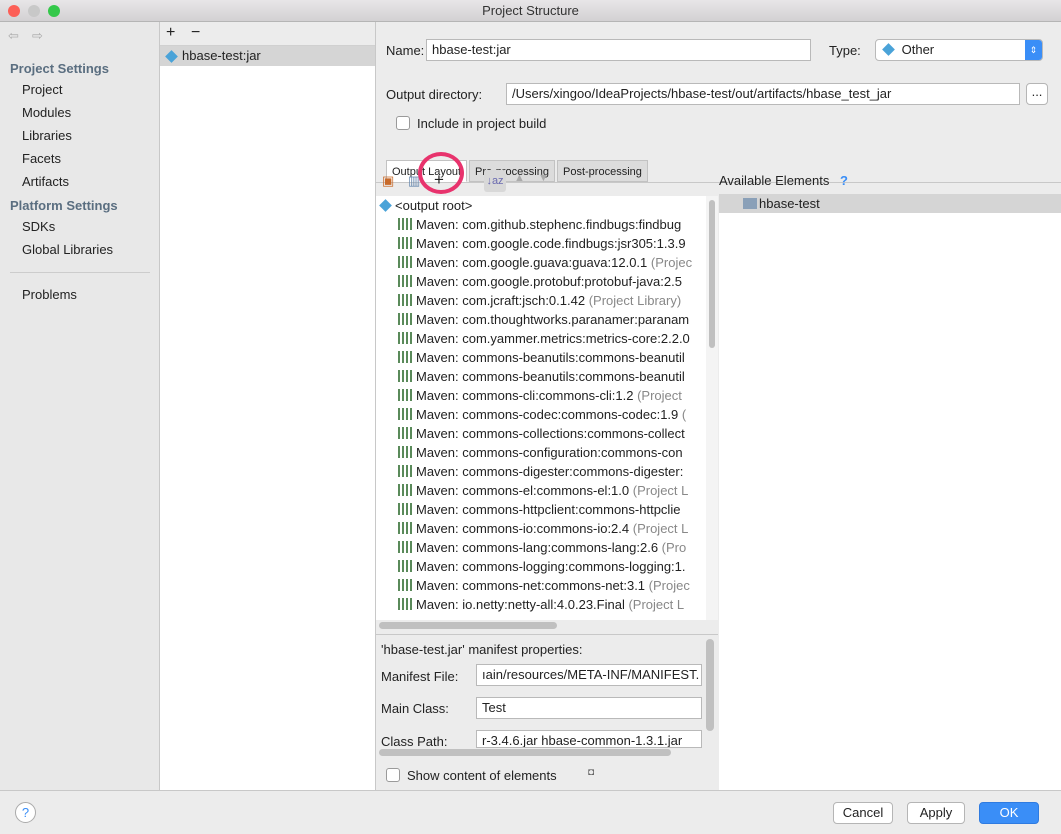  Describe the element at coordinates (221, 55) in the screenshot. I see `artifact-label: hbase-test:jar` at that location.